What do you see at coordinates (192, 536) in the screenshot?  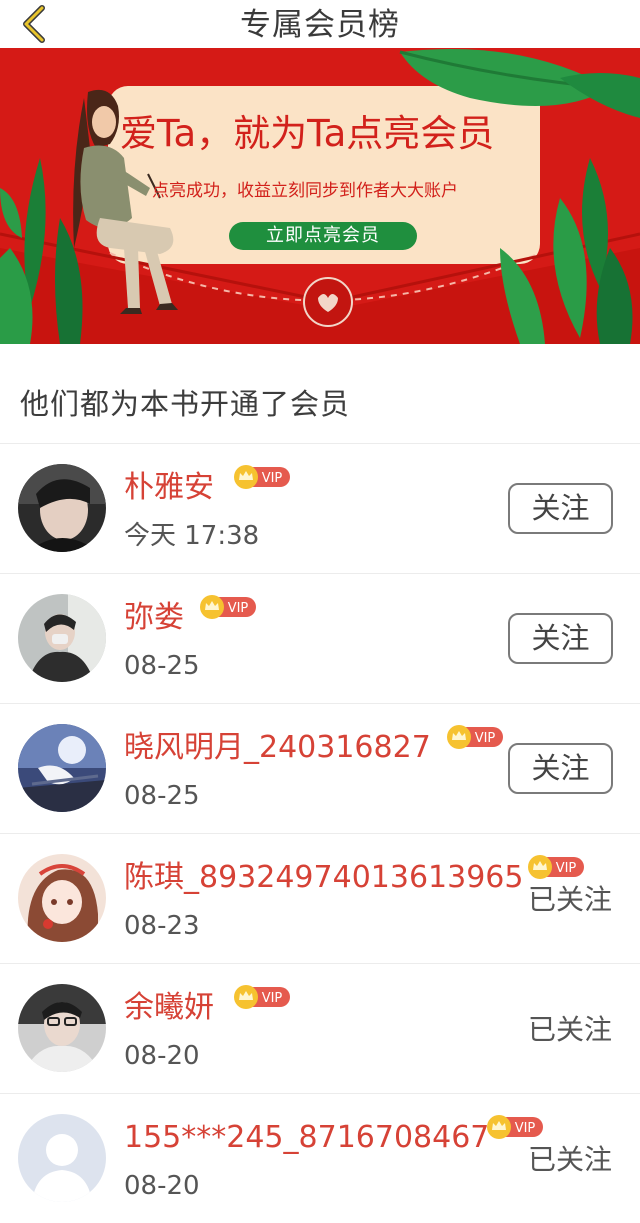 I see `member-date: 今天 17:38` at bounding box center [192, 536].